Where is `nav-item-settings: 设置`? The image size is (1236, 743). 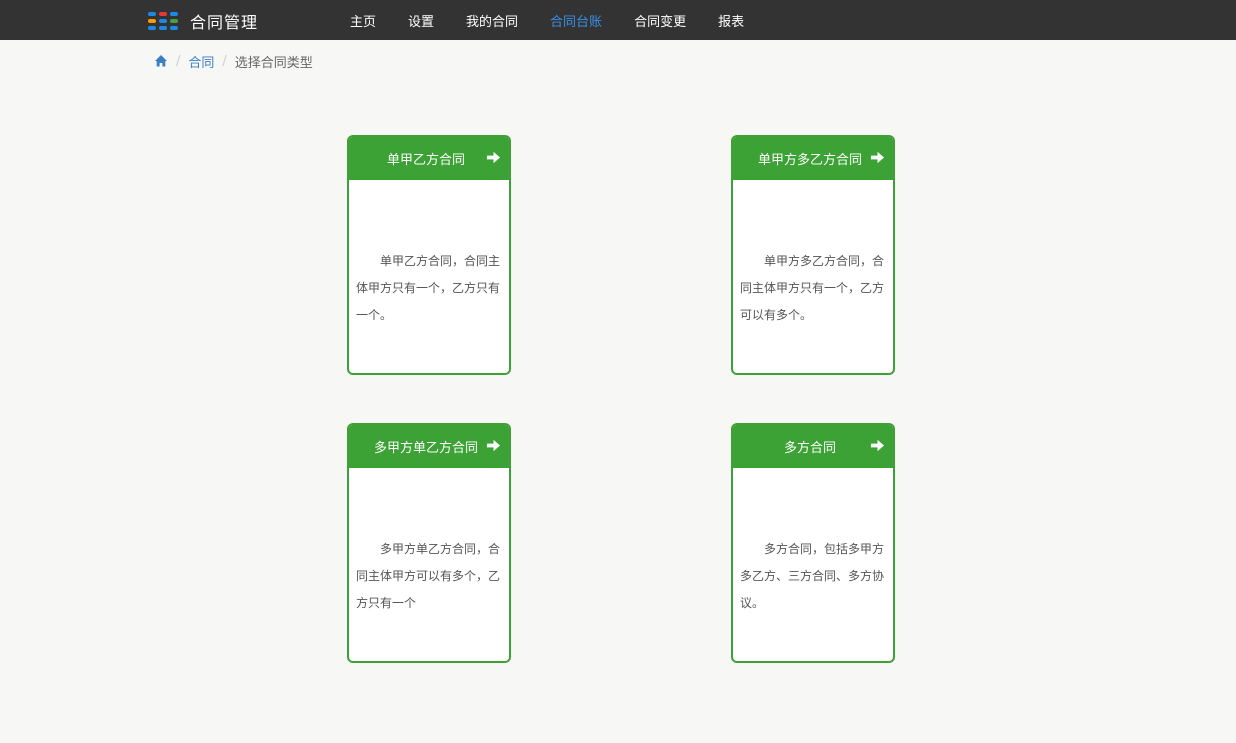 nav-item-settings: 设置 is located at coordinates (421, 20).